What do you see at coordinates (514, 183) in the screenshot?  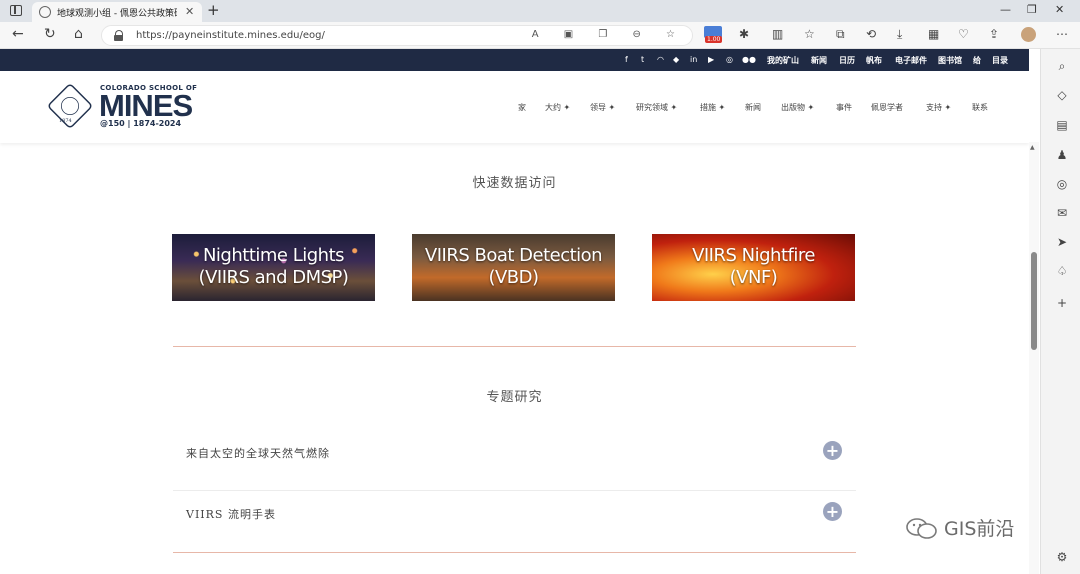 I see `quick-data-title: 快速数据访问` at bounding box center [514, 183].